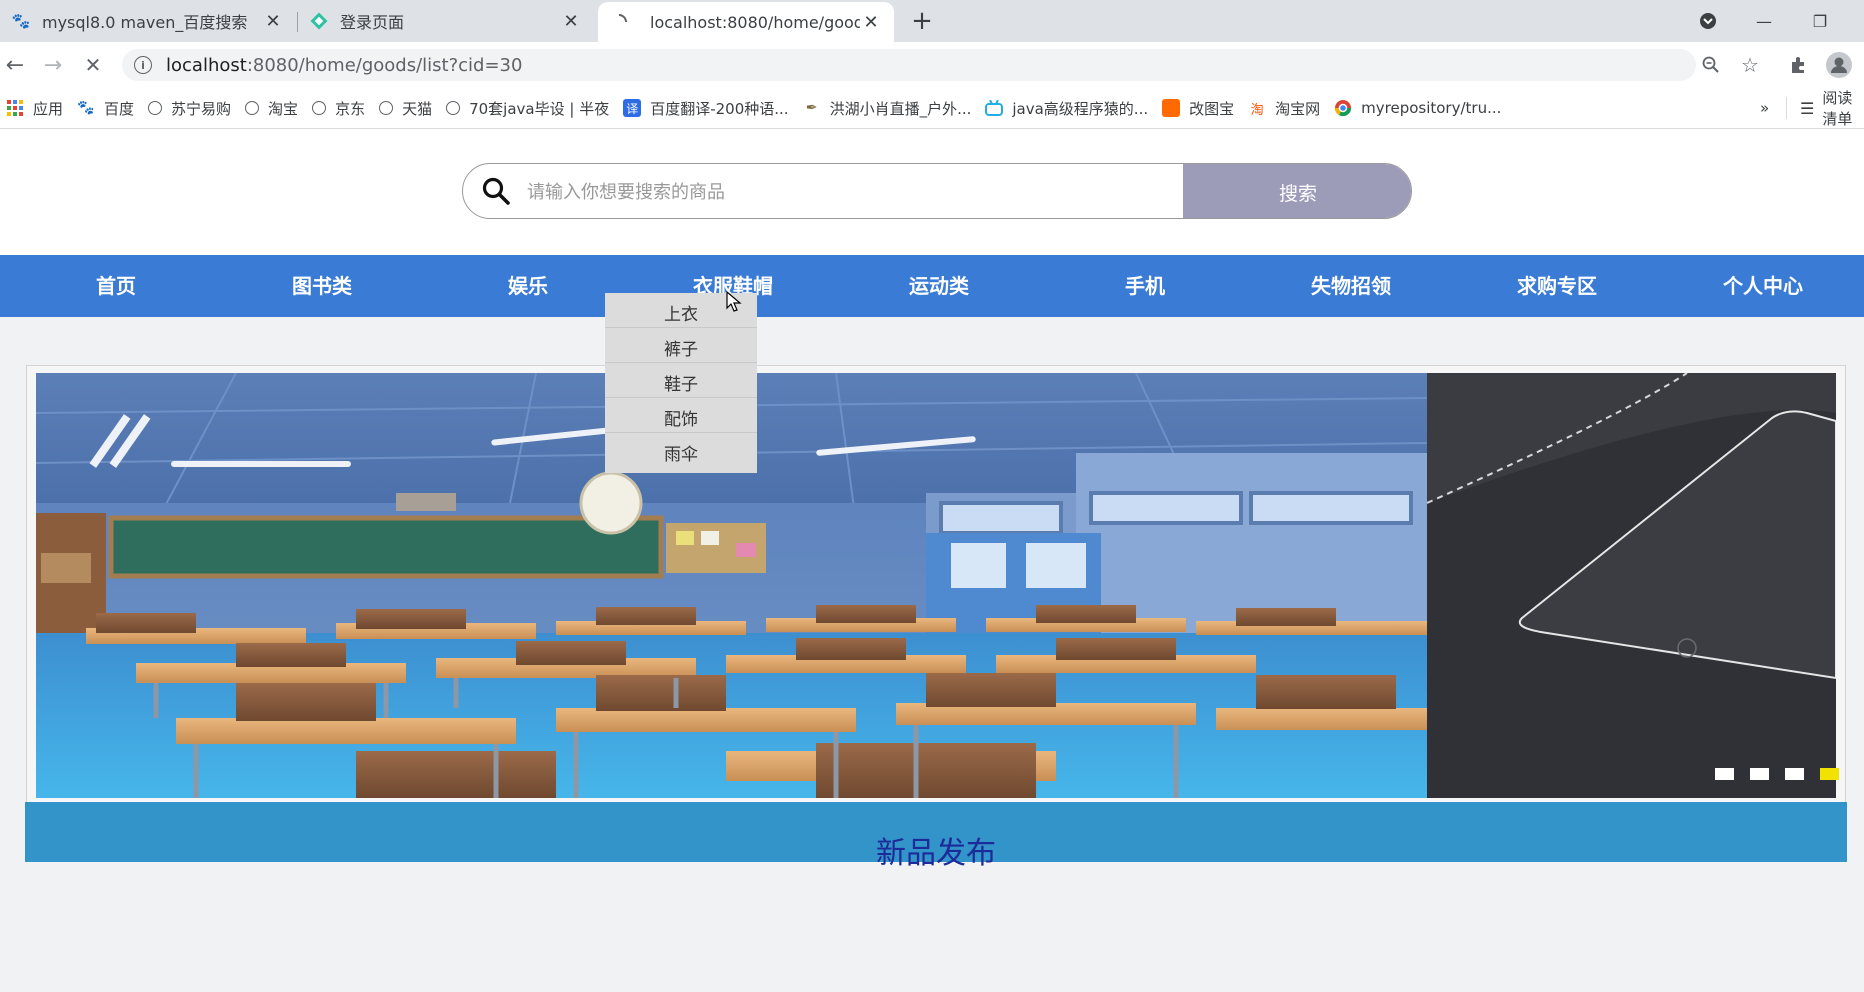 This screenshot has height=992, width=1864. What do you see at coordinates (619, 22) in the screenshot?
I see `loading-icon` at bounding box center [619, 22].